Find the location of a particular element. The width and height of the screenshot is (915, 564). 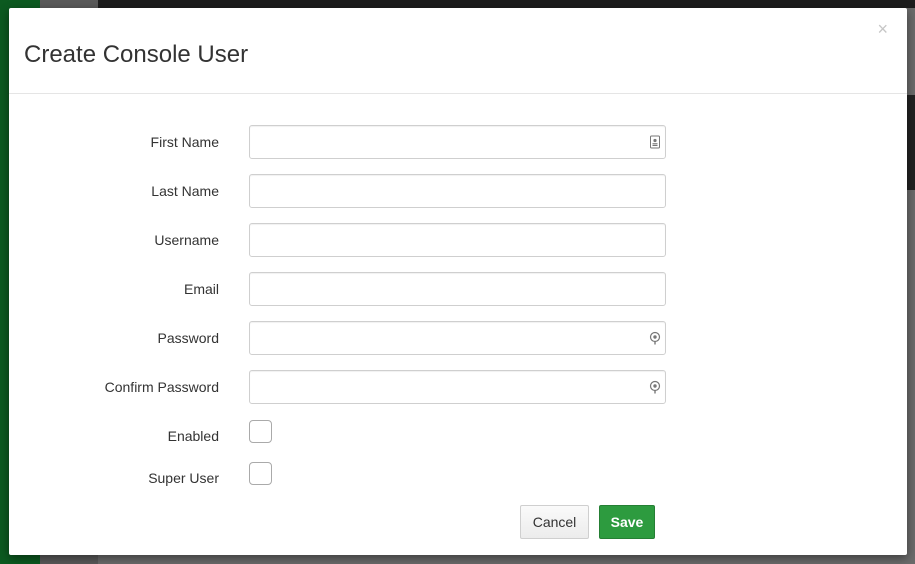

confirm-password-row: Confirm Password is located at coordinates (458, 387).